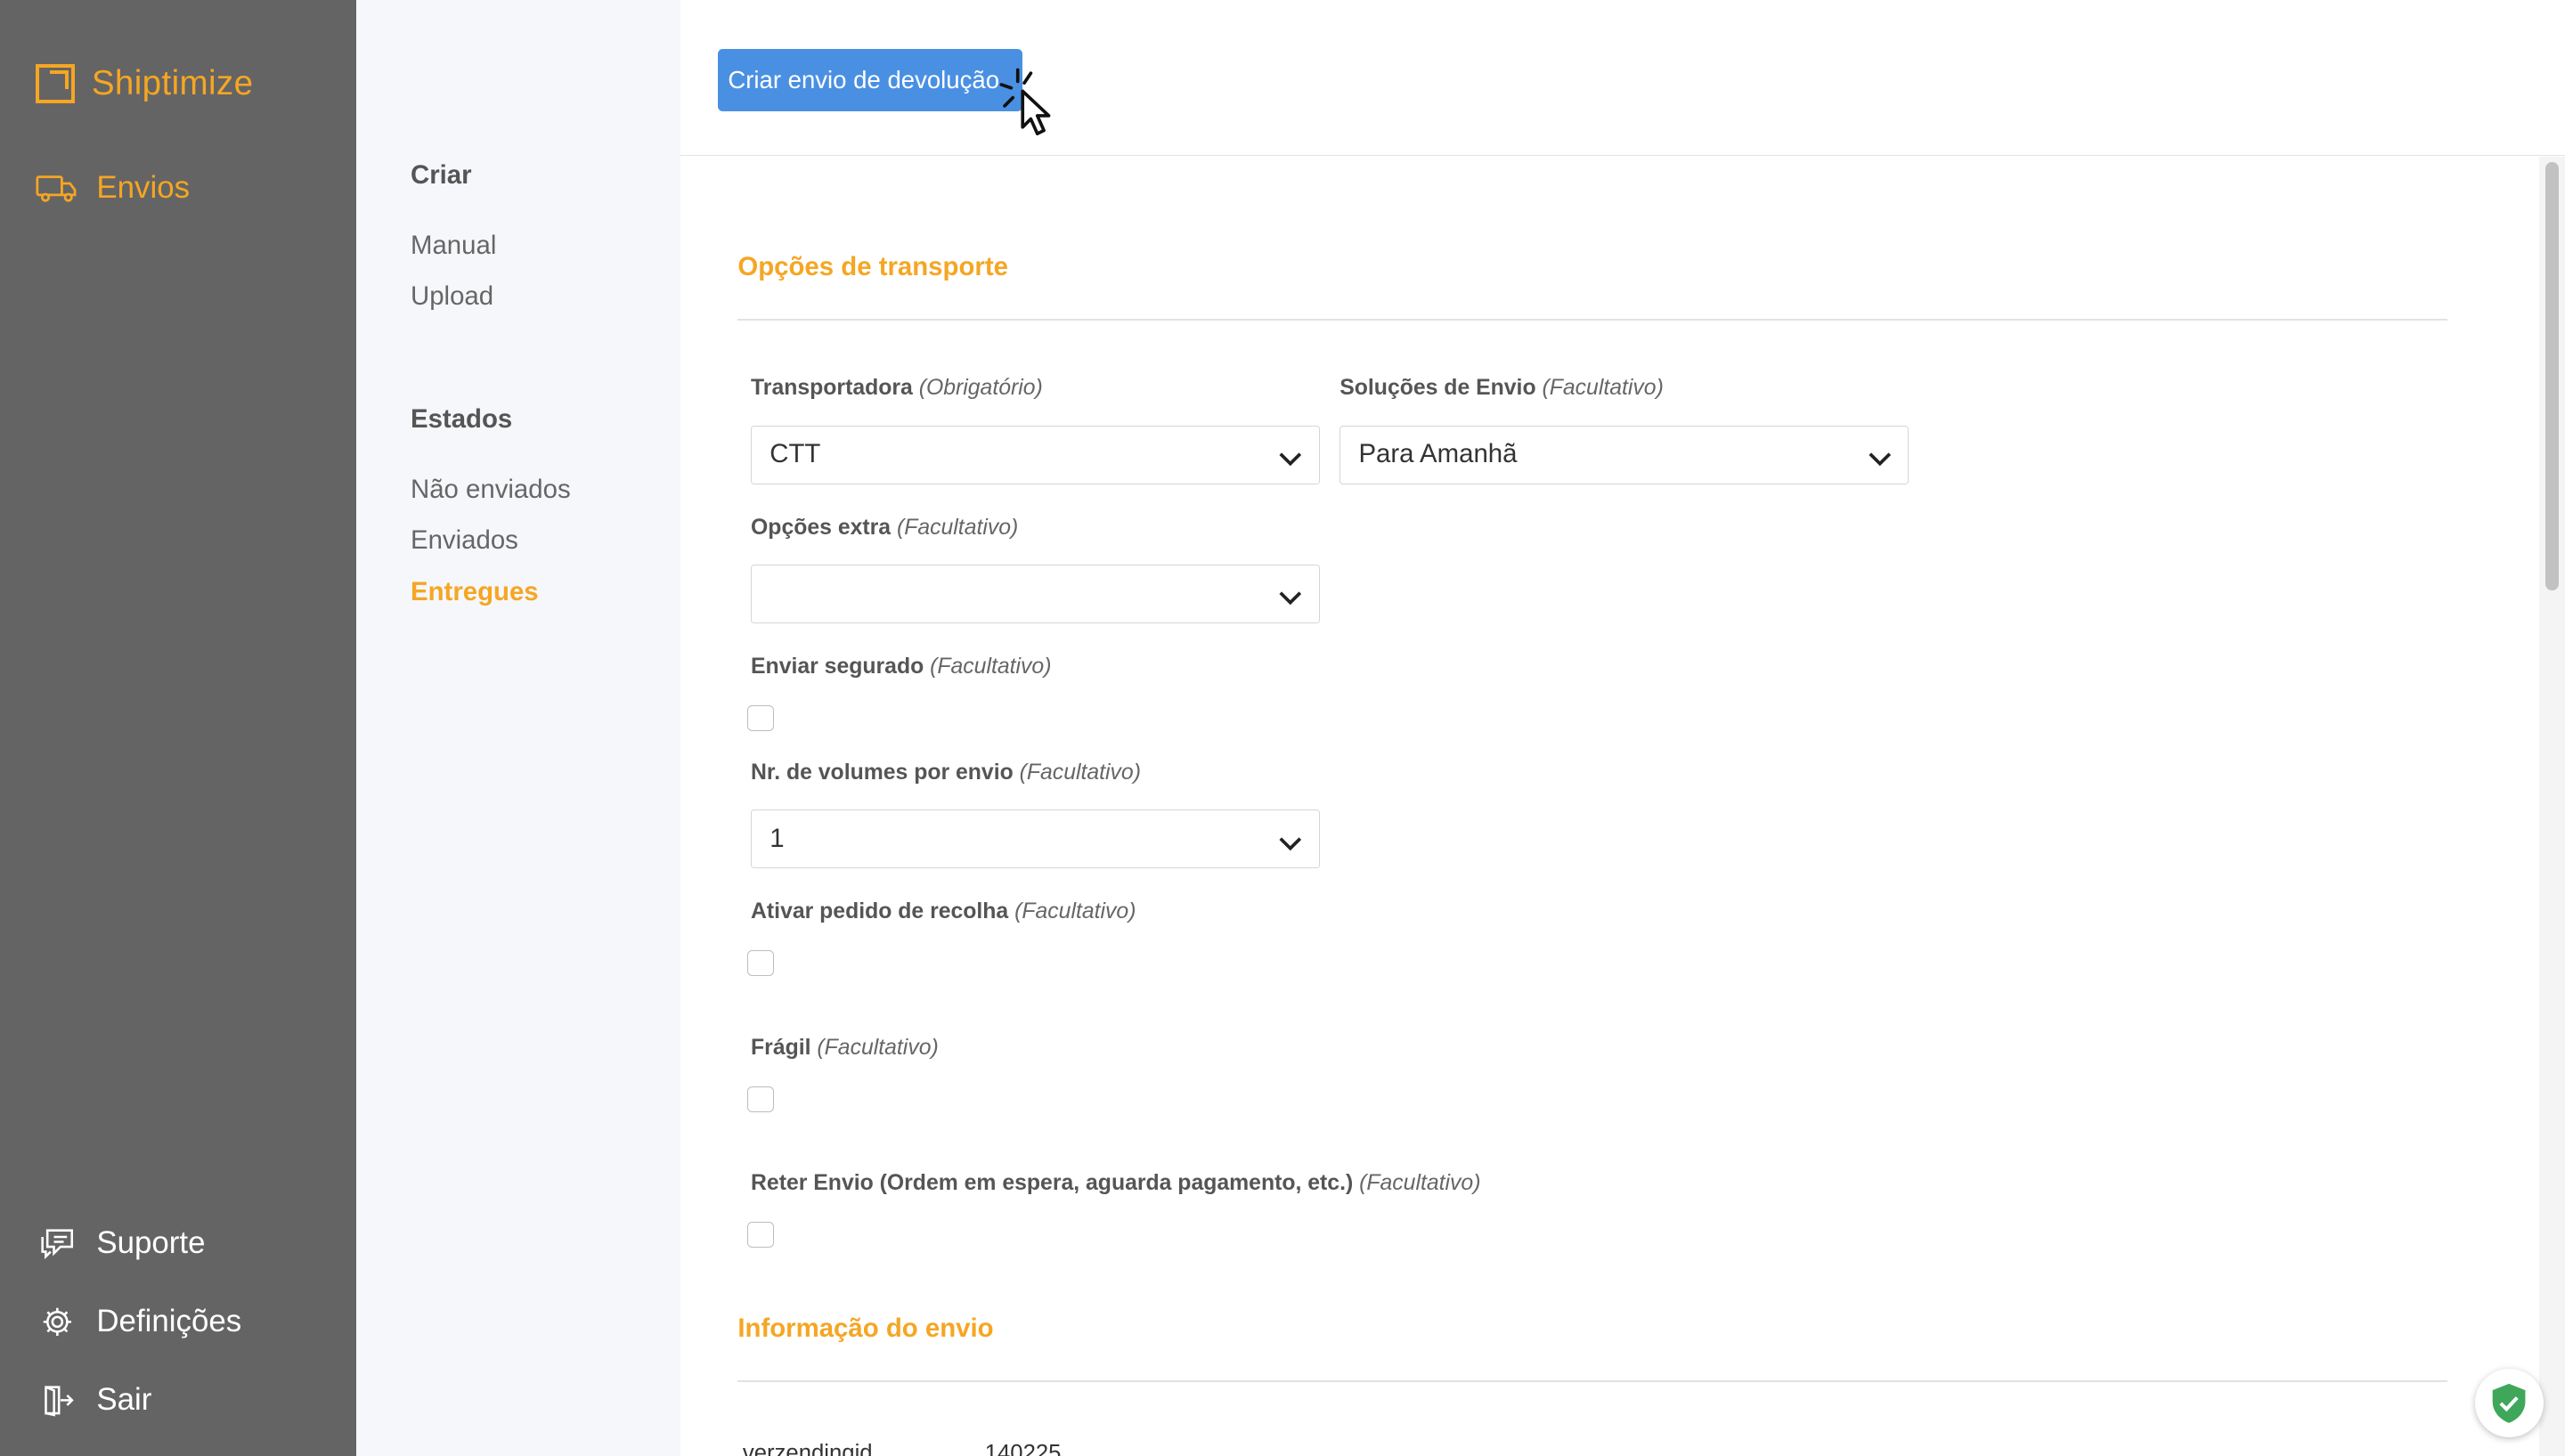 The height and width of the screenshot is (1456, 2565). What do you see at coordinates (1438, 454) in the screenshot?
I see `solutions-value: Para Amanhã` at bounding box center [1438, 454].